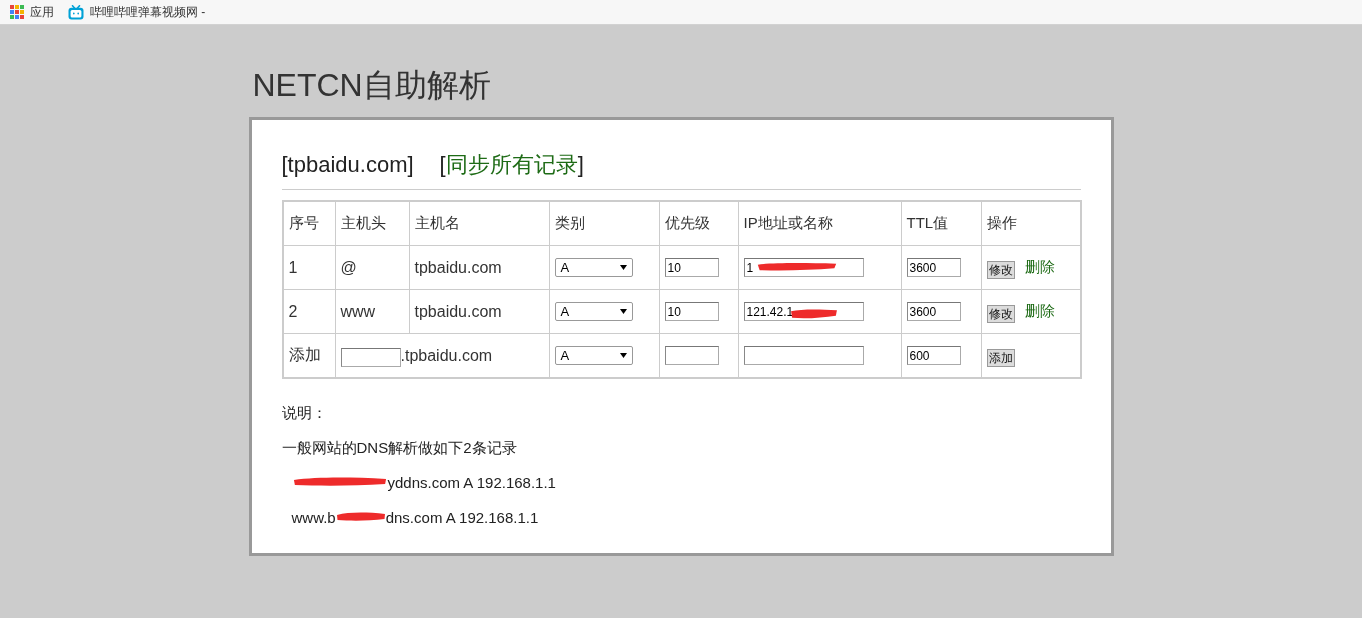 This screenshot has width=1362, height=618. Describe the element at coordinates (580, 164) in the screenshot. I see `close-bracket: ]` at that location.